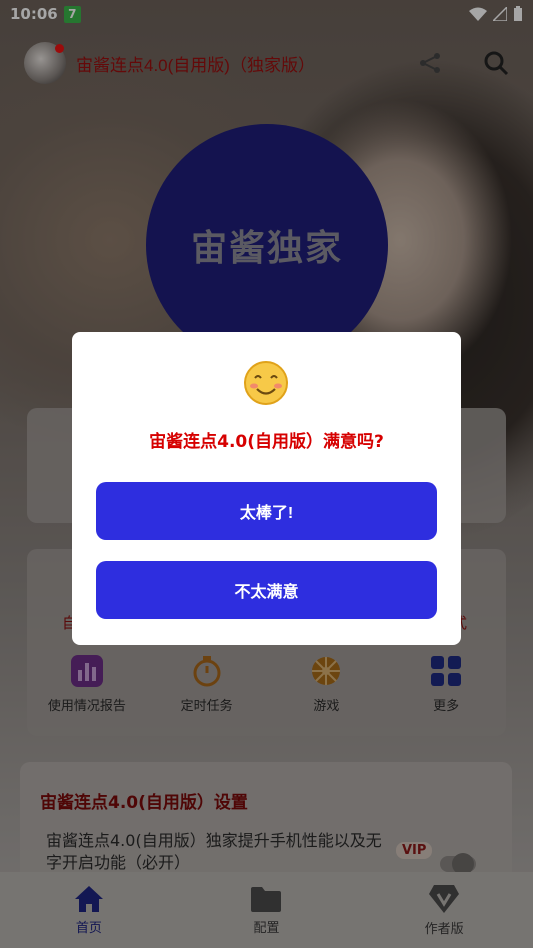 This screenshot has height=948, width=533. I want to click on not-satisfied-button: 不太满意, so click(266, 590).